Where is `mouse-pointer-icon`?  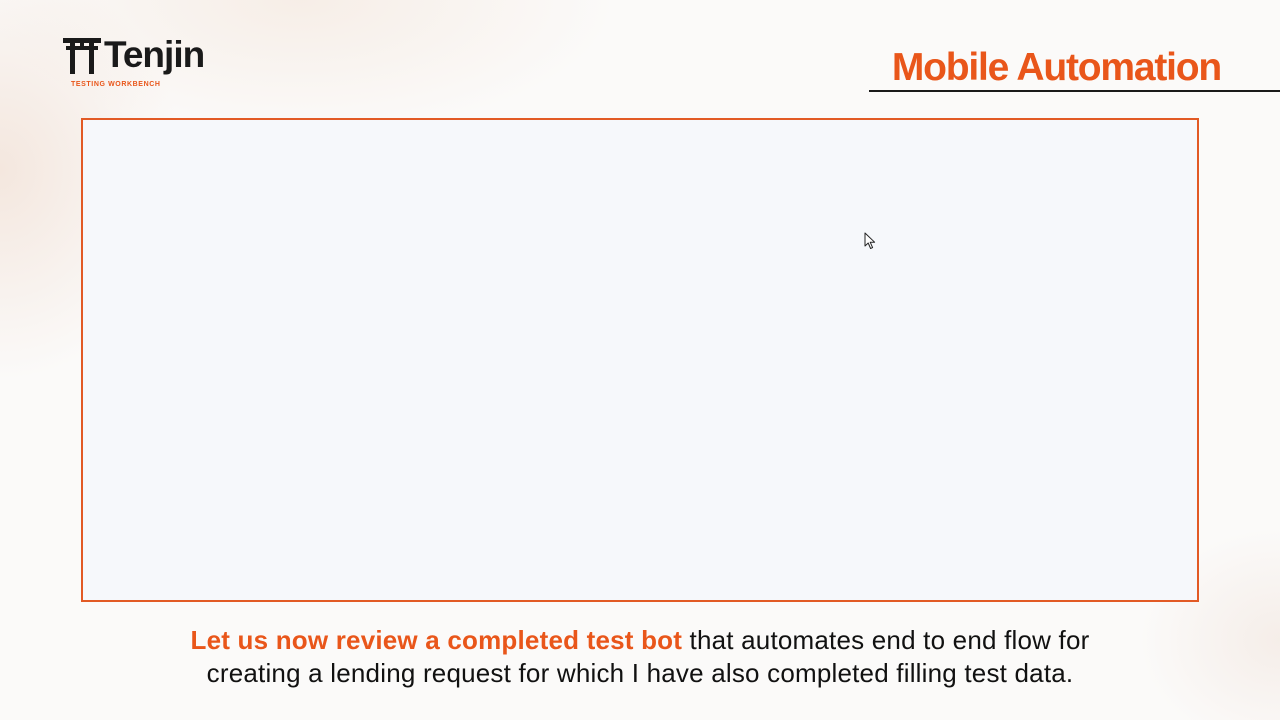
mouse-pointer-icon is located at coordinates (870, 240).